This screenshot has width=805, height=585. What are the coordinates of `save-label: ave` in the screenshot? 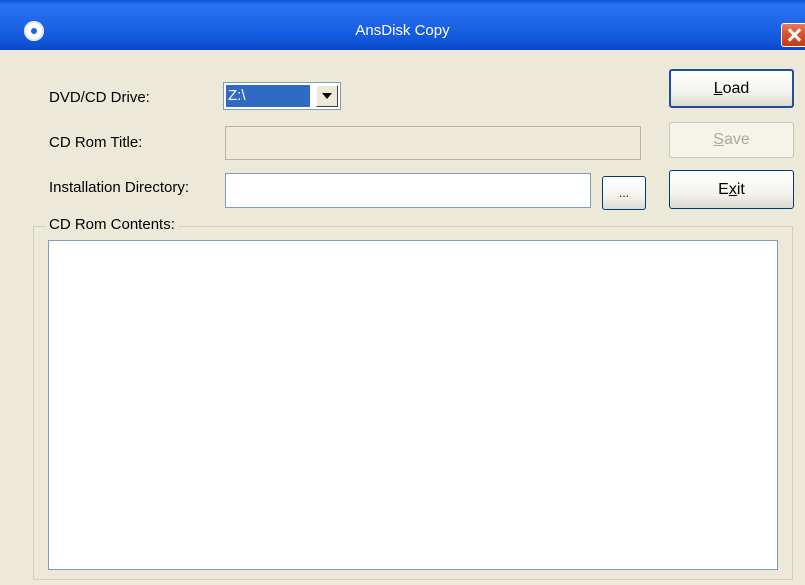 It's located at (736, 139).